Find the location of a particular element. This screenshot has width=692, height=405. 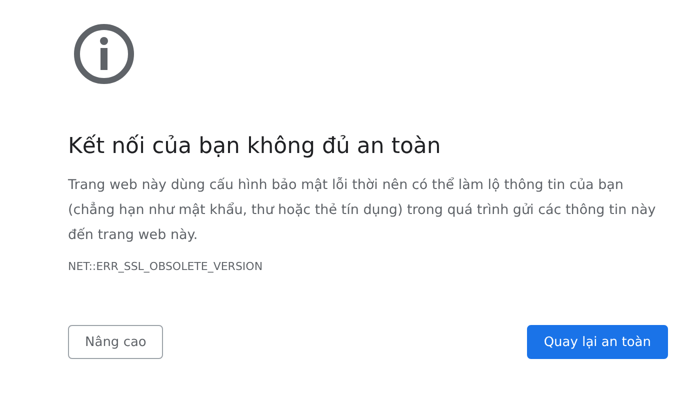

back-to-safety-button: Quay lại an toàn is located at coordinates (597, 342).